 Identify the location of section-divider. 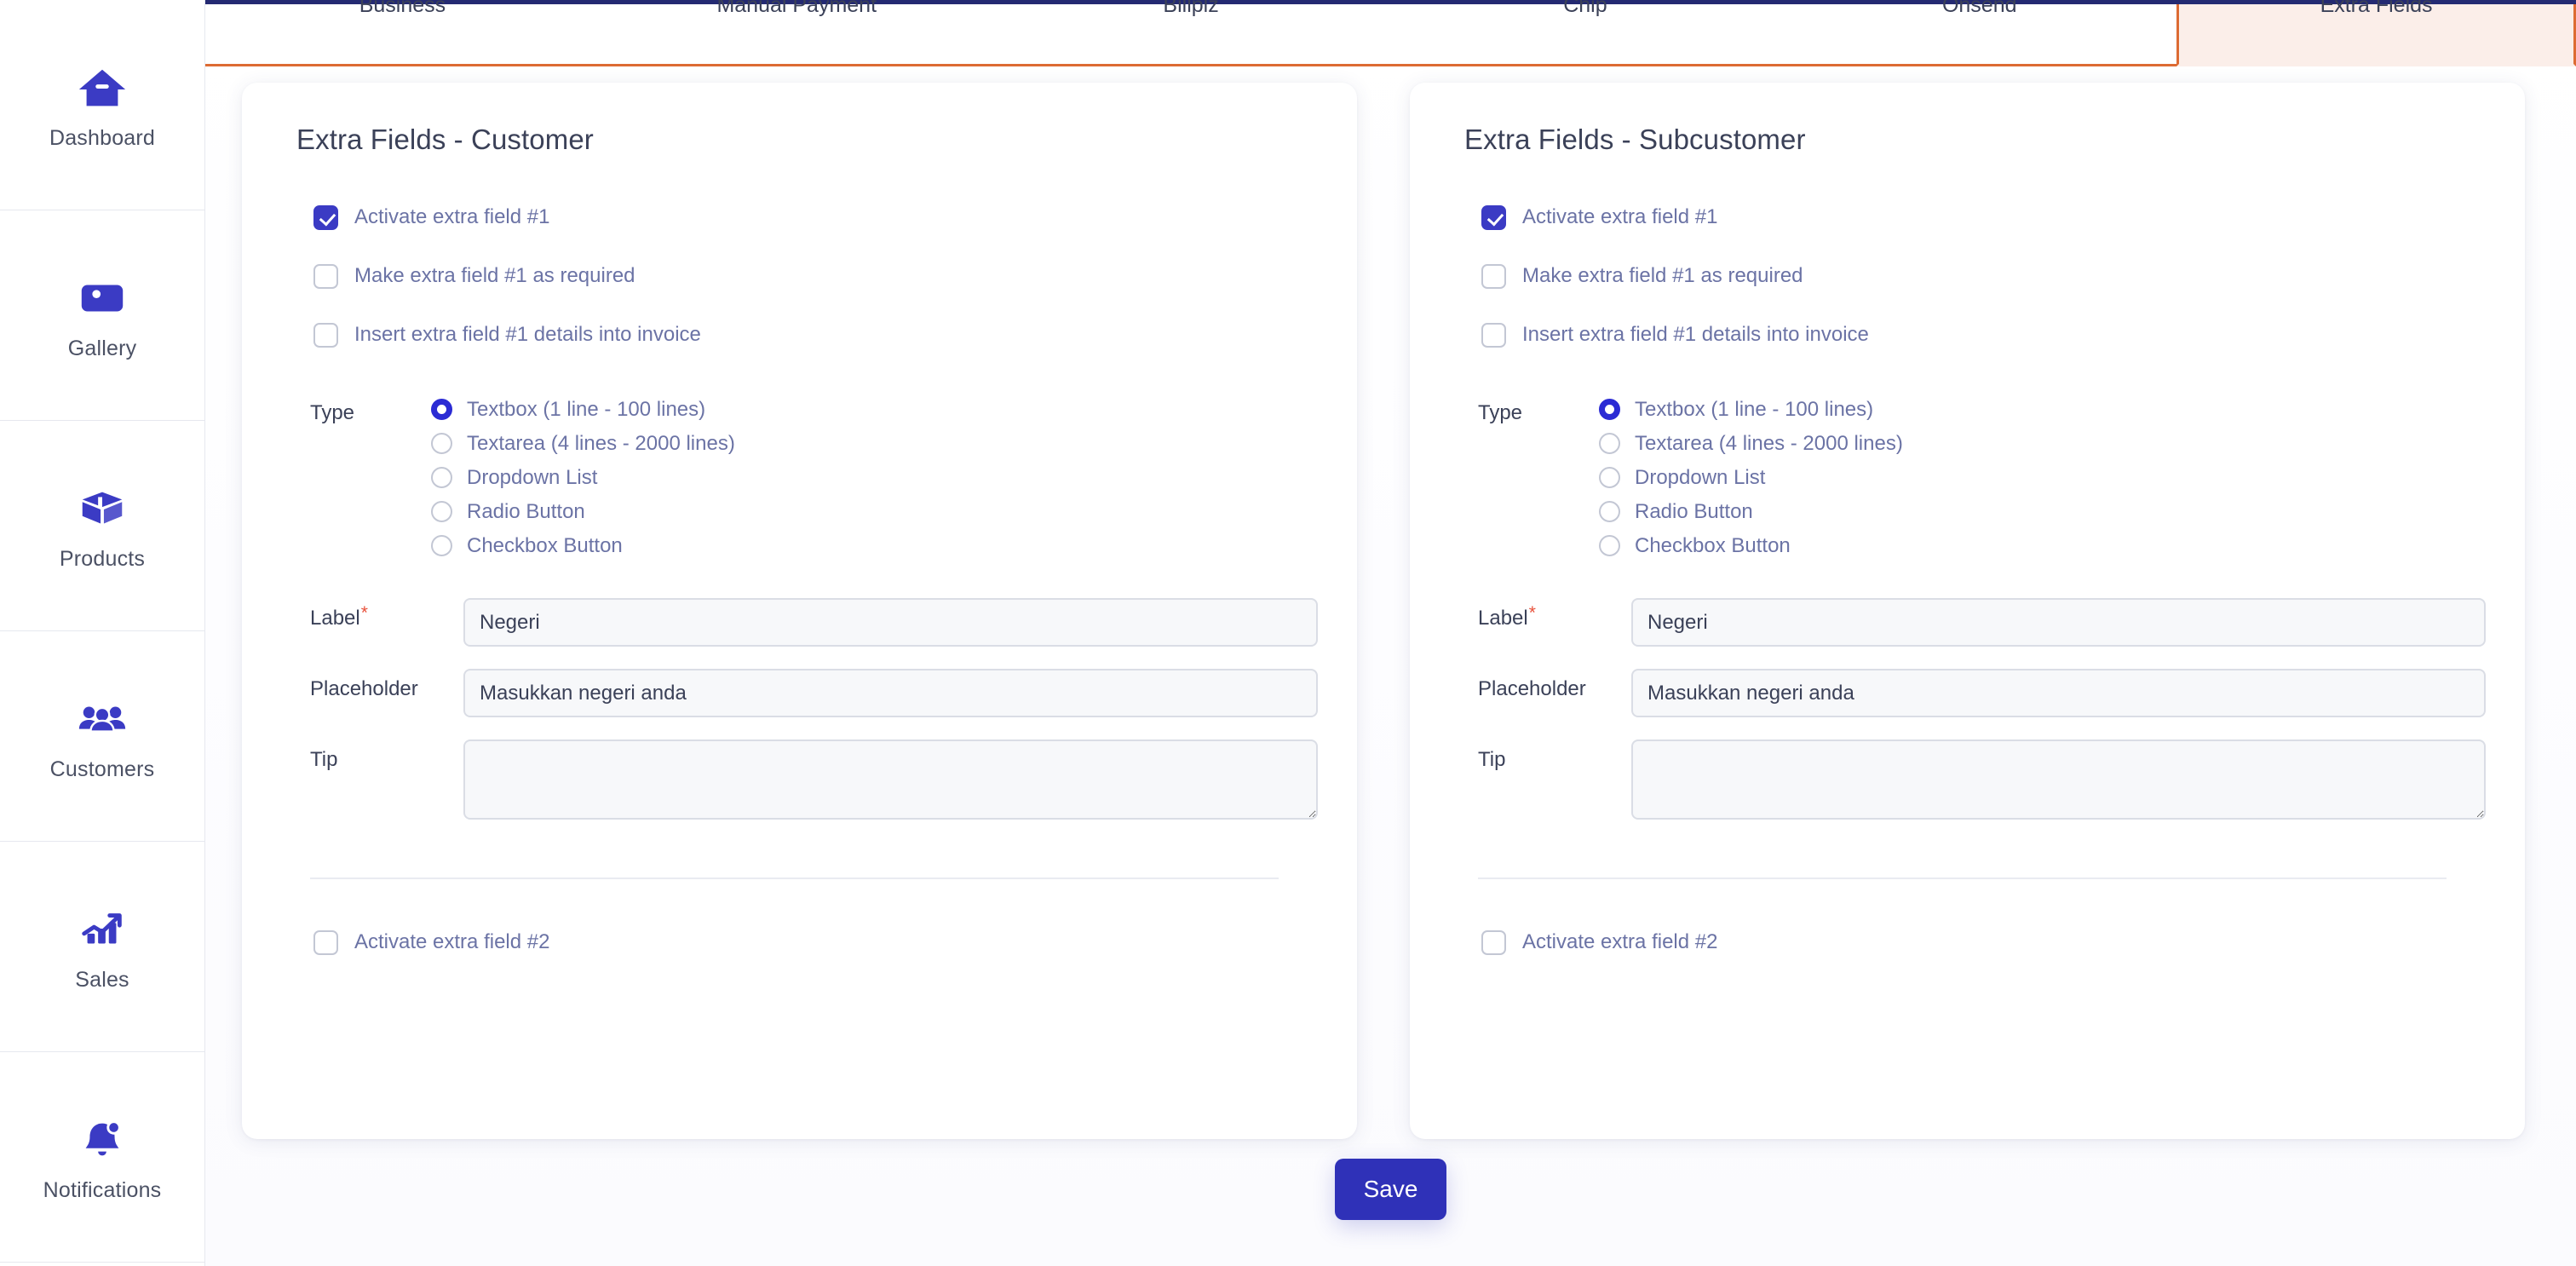
(795, 879).